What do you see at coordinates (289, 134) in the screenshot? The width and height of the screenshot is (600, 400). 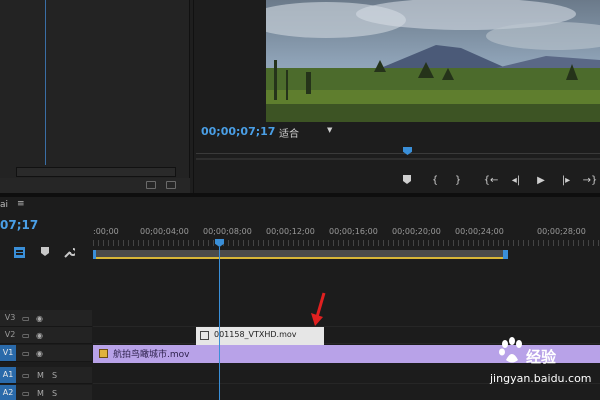 I see `zoom-fit-label: 适合` at bounding box center [289, 134].